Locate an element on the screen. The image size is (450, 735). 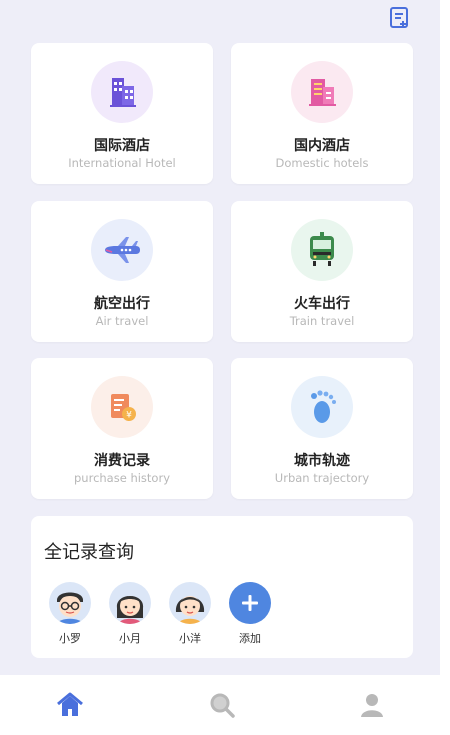
card-subtitle: purchase history is located at coordinates (122, 478).